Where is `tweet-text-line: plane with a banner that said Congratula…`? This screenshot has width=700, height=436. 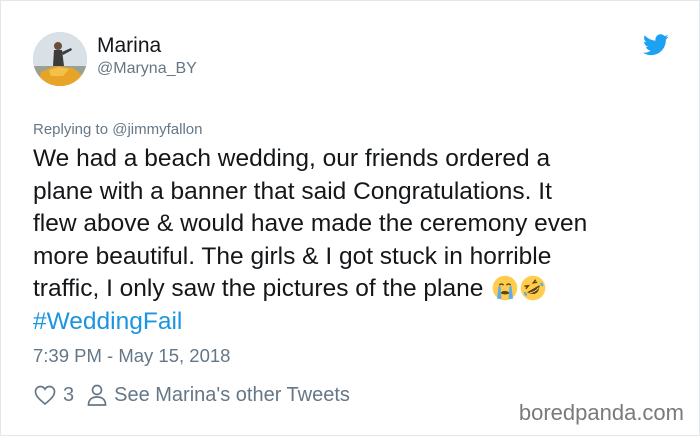 tweet-text-line: plane with a banner that said Congratula… is located at coordinates (292, 191).